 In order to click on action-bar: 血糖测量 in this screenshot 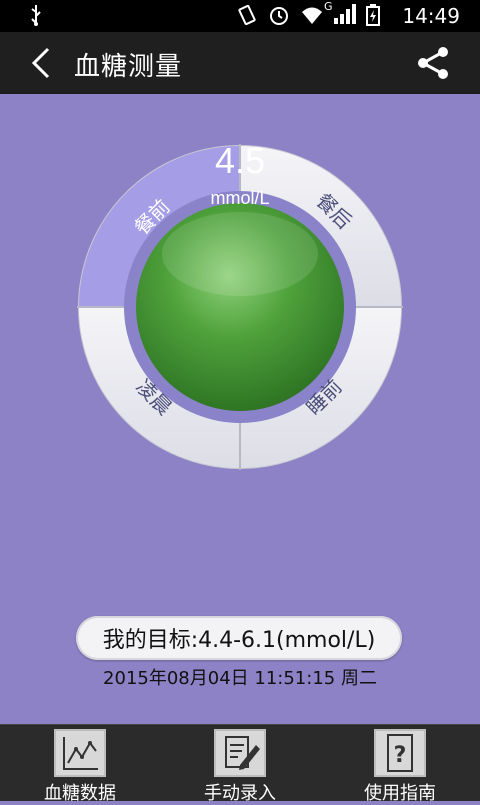, I will do `click(240, 63)`.